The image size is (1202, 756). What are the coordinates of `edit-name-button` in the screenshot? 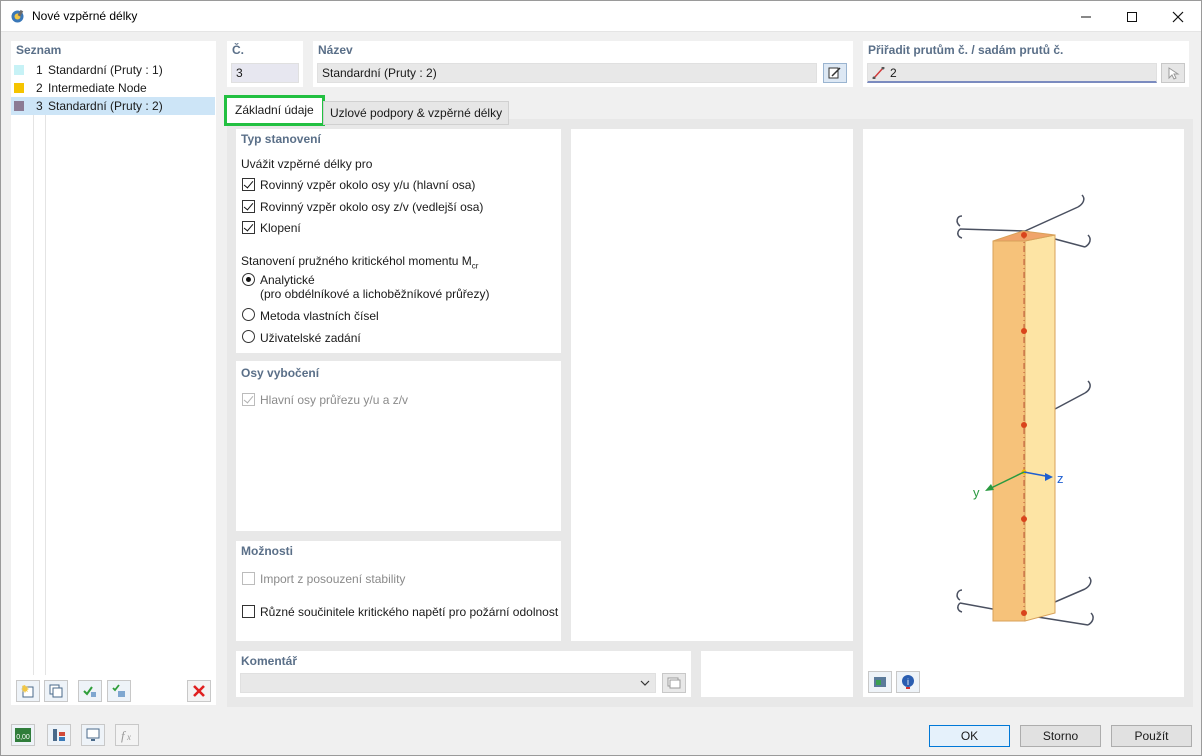 It's located at (835, 73).